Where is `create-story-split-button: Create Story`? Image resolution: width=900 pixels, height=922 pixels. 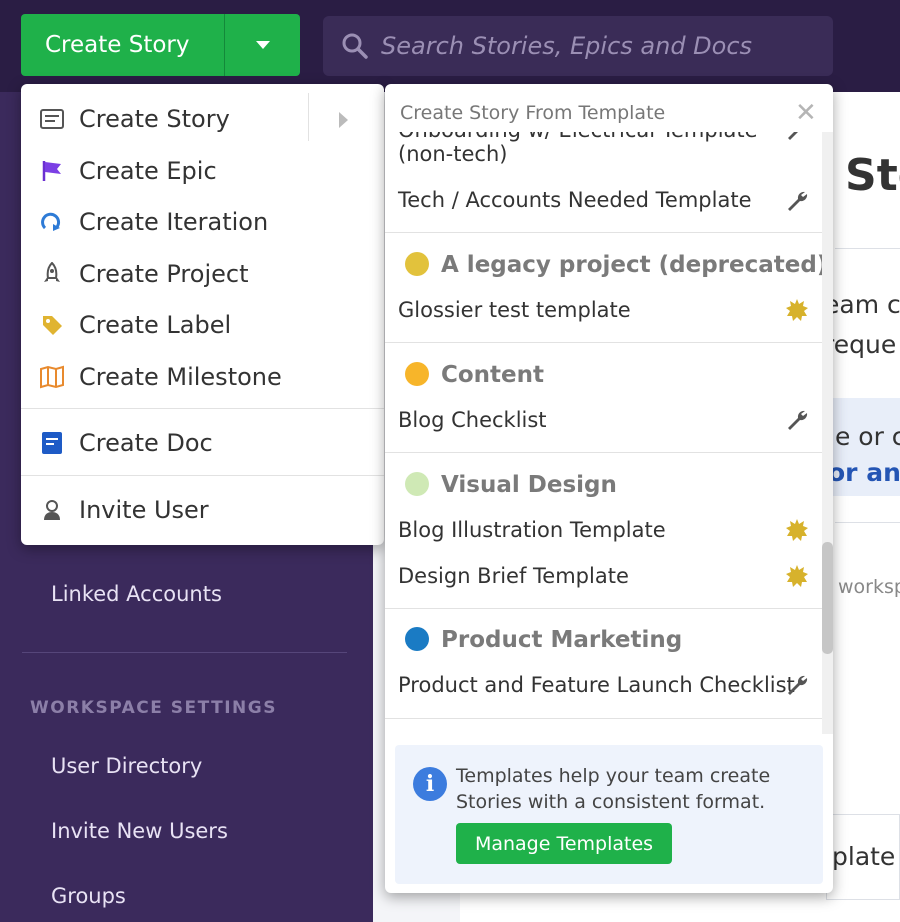
create-story-split-button: Create Story is located at coordinates (160, 45).